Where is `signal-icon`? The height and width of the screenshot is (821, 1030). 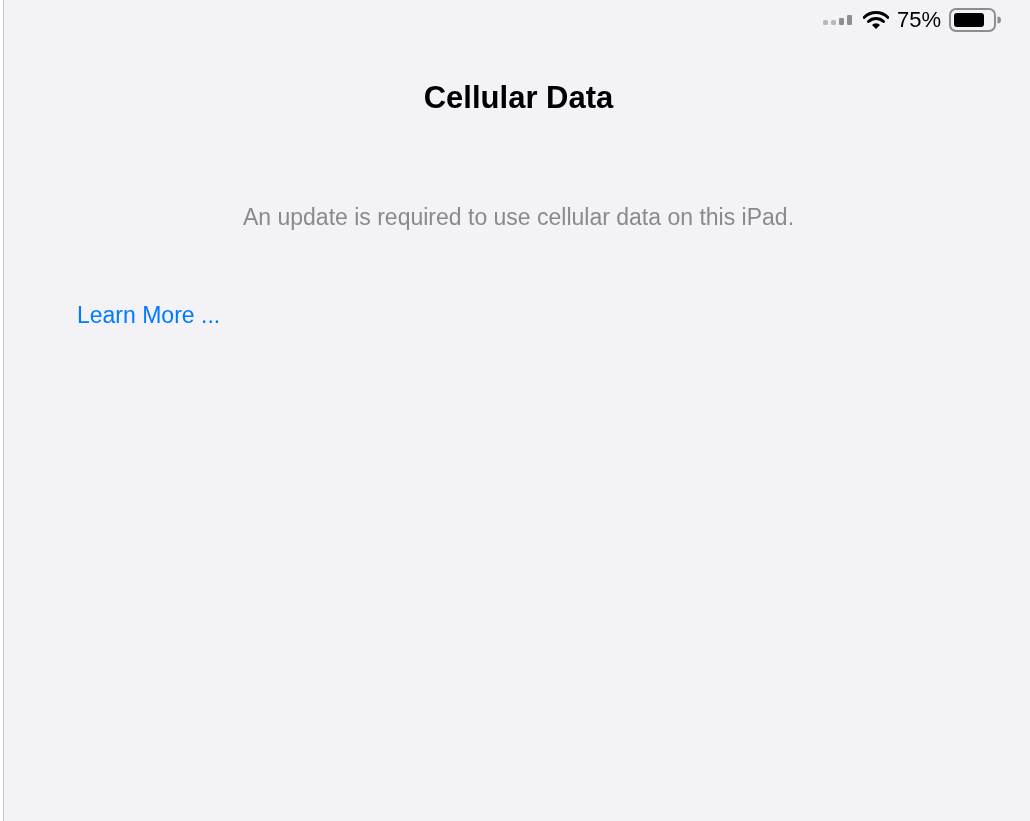 signal-icon is located at coordinates (838, 20).